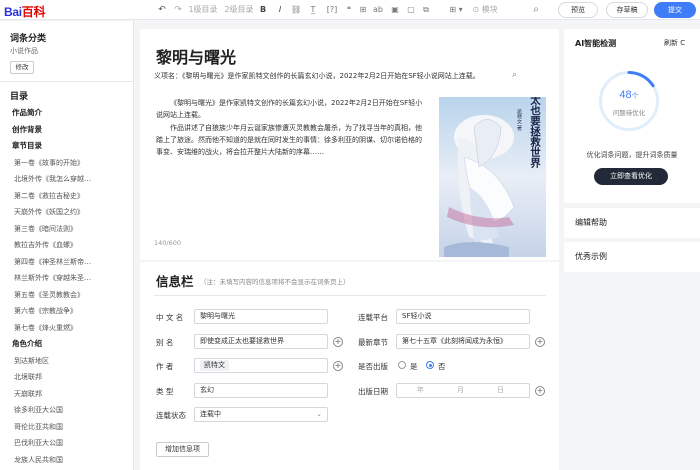 Image resolution: width=700 pixels, height=470 pixels. What do you see at coordinates (261, 365) in the screenshot?
I see `author-field: 凯特文` at bounding box center [261, 365].